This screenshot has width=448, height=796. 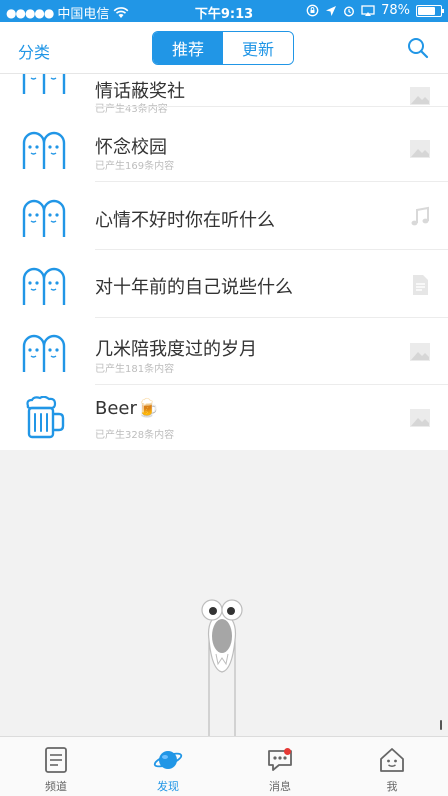 What do you see at coordinates (258, 48) in the screenshot?
I see `tab-updates: 更新` at bounding box center [258, 48].